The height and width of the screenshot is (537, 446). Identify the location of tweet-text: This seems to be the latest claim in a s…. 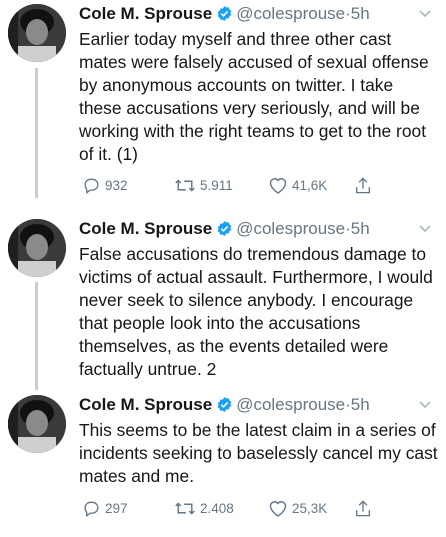
(258, 453).